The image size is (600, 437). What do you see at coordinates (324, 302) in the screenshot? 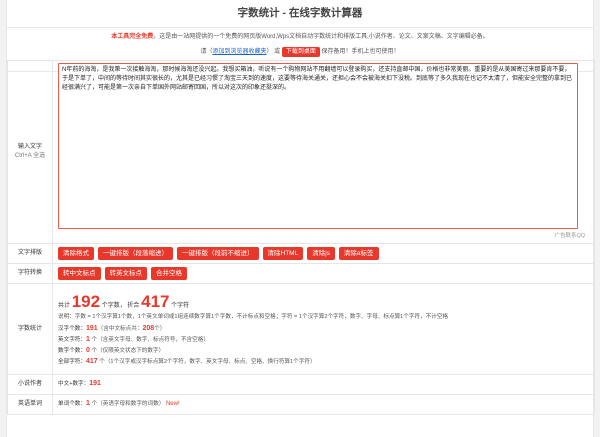
I see `stats-total-line: 共计 192 个字数， 折合 417 个字符` at bounding box center [324, 302].